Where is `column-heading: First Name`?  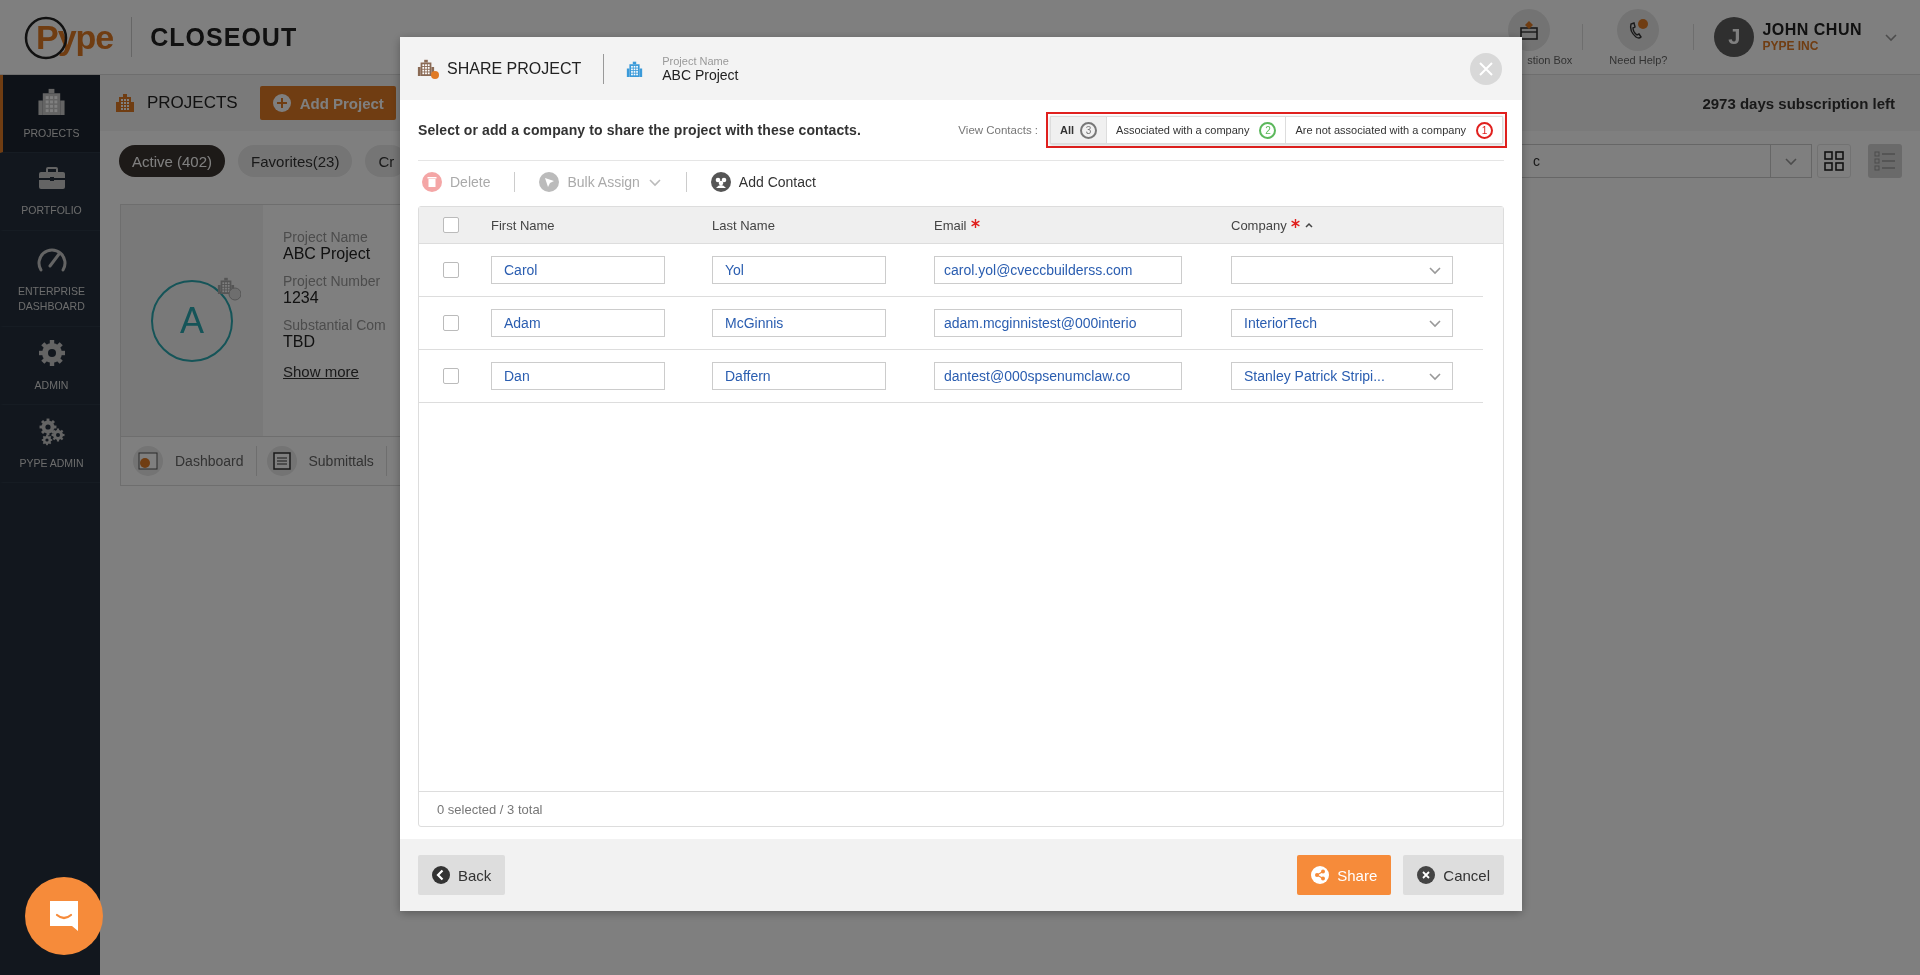
column-heading: First Name is located at coordinates (601, 225).